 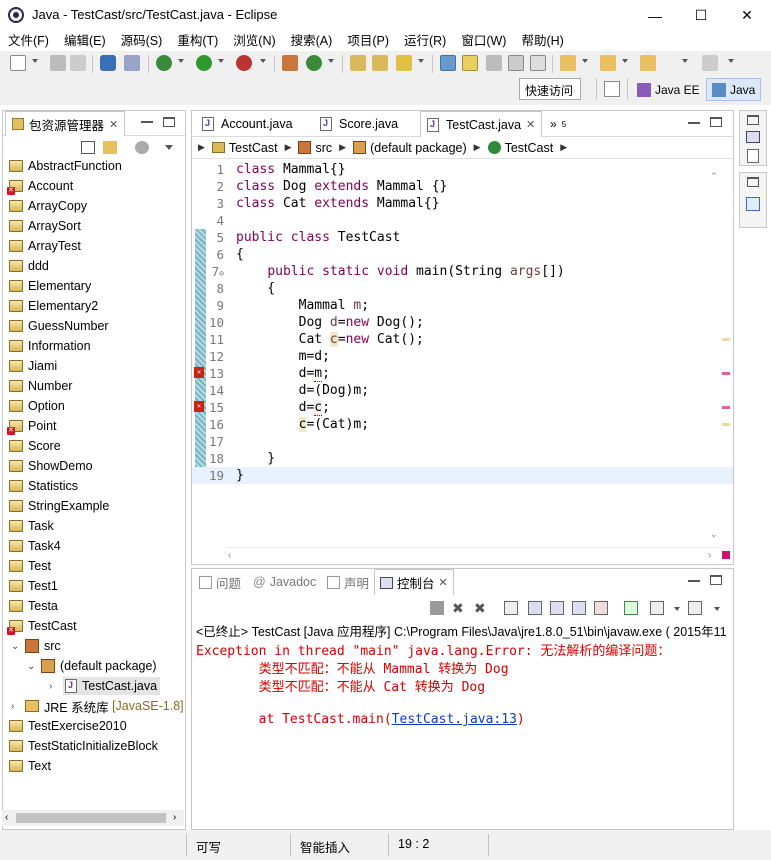 I want to click on open-folder-icon, so click(x=380, y=63).